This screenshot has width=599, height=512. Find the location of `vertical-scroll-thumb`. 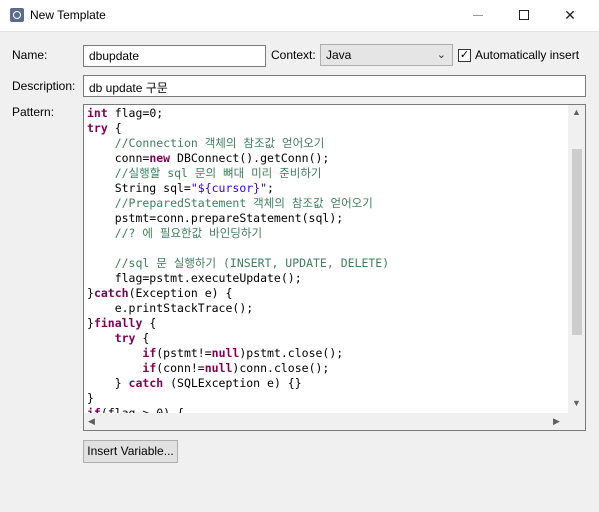

vertical-scroll-thumb is located at coordinates (577, 242).